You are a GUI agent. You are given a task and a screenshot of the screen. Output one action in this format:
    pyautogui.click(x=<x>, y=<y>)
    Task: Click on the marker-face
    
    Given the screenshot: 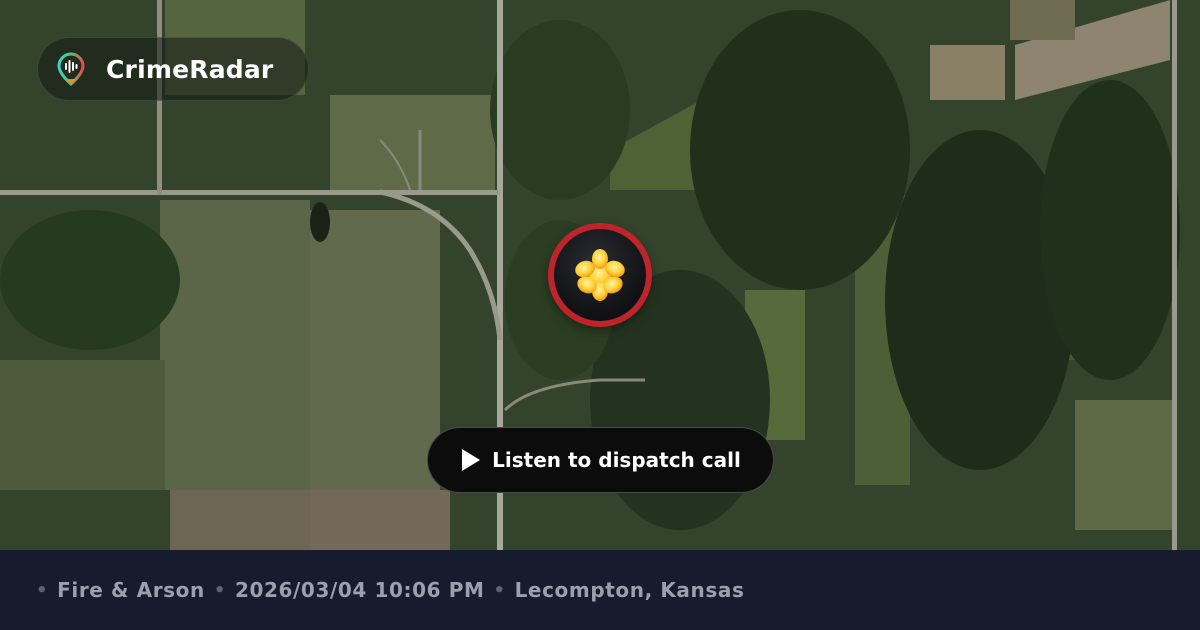 What is the action you would take?
    pyautogui.click(x=600, y=275)
    